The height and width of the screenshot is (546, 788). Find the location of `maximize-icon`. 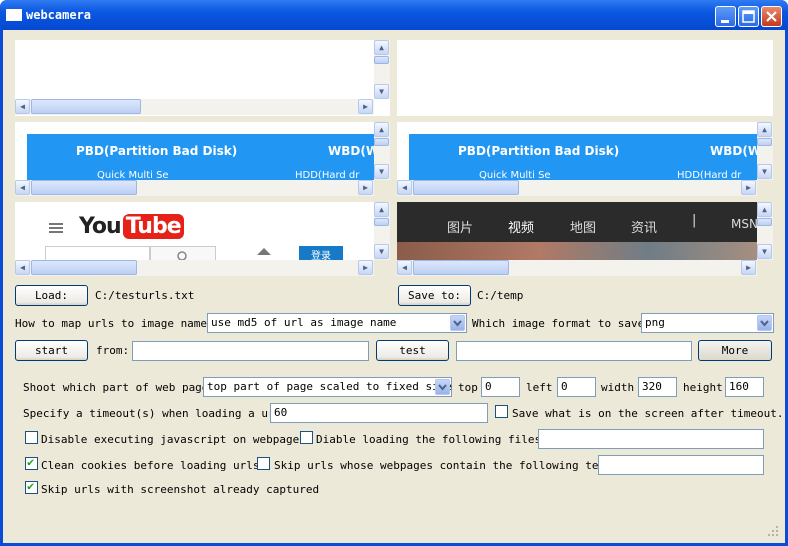

maximize-icon is located at coordinates (748, 16).